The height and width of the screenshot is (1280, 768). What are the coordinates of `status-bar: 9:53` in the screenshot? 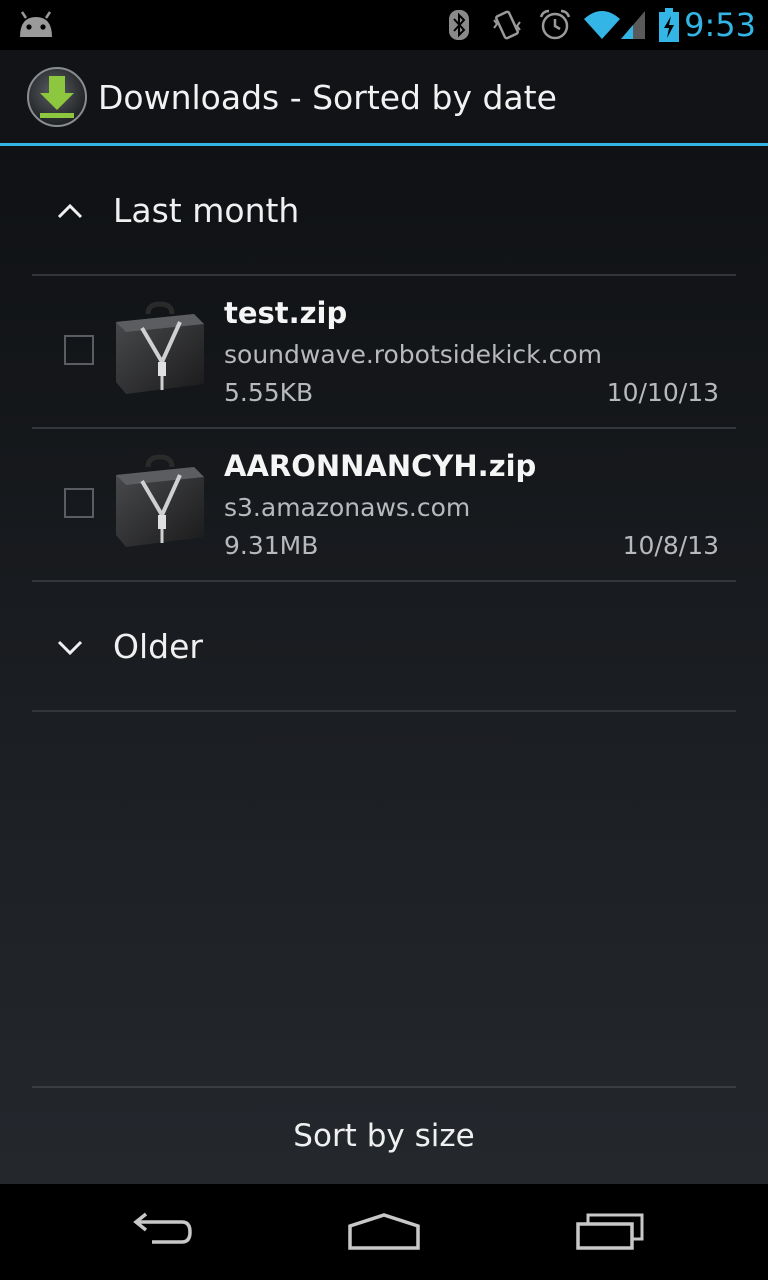 It's located at (384, 25).